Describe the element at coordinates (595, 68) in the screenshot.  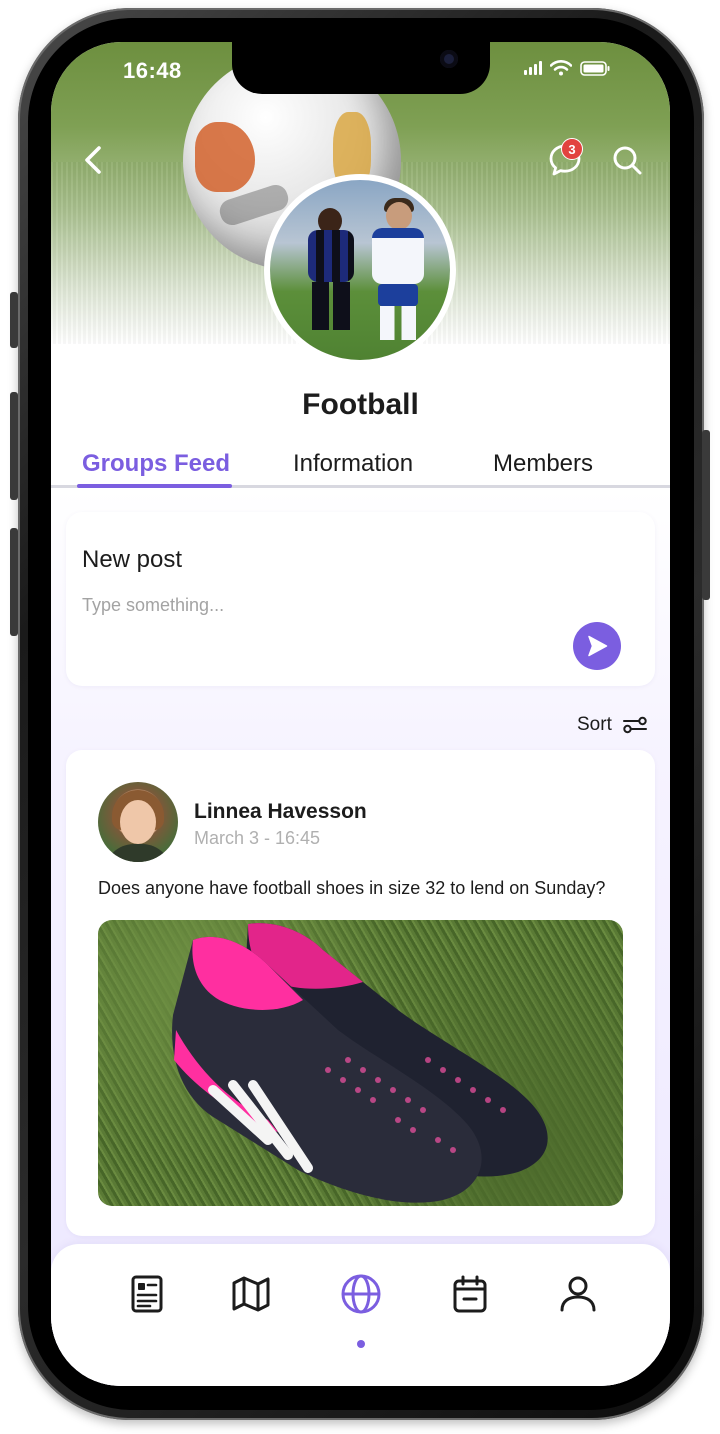
I see `battery-icon` at that location.